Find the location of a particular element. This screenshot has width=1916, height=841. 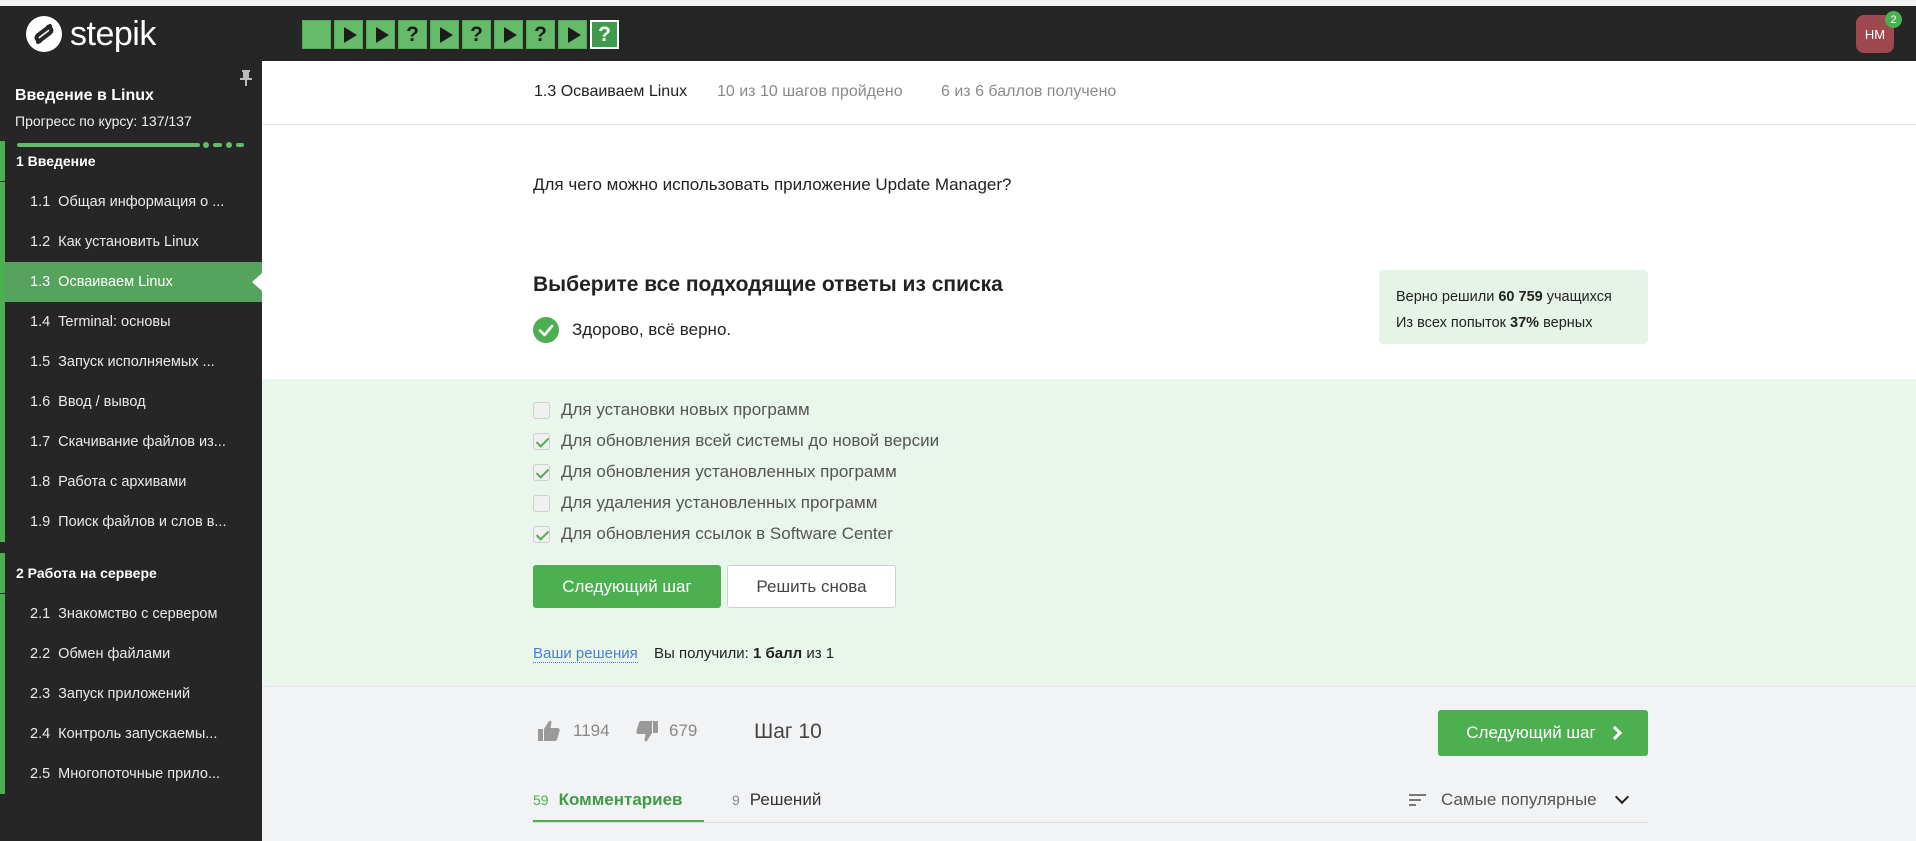

lesson-number: 2.2 is located at coordinates (40, 654).